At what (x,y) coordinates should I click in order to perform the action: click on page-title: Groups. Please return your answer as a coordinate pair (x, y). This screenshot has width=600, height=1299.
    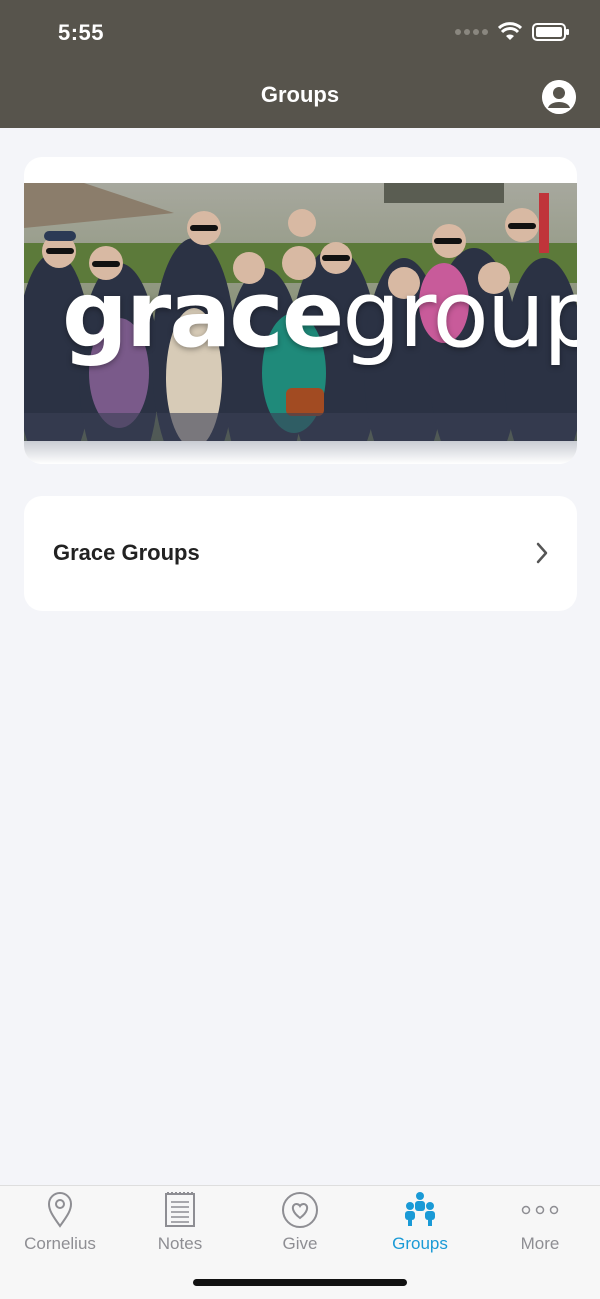
    Looking at the image, I should click on (300, 94).